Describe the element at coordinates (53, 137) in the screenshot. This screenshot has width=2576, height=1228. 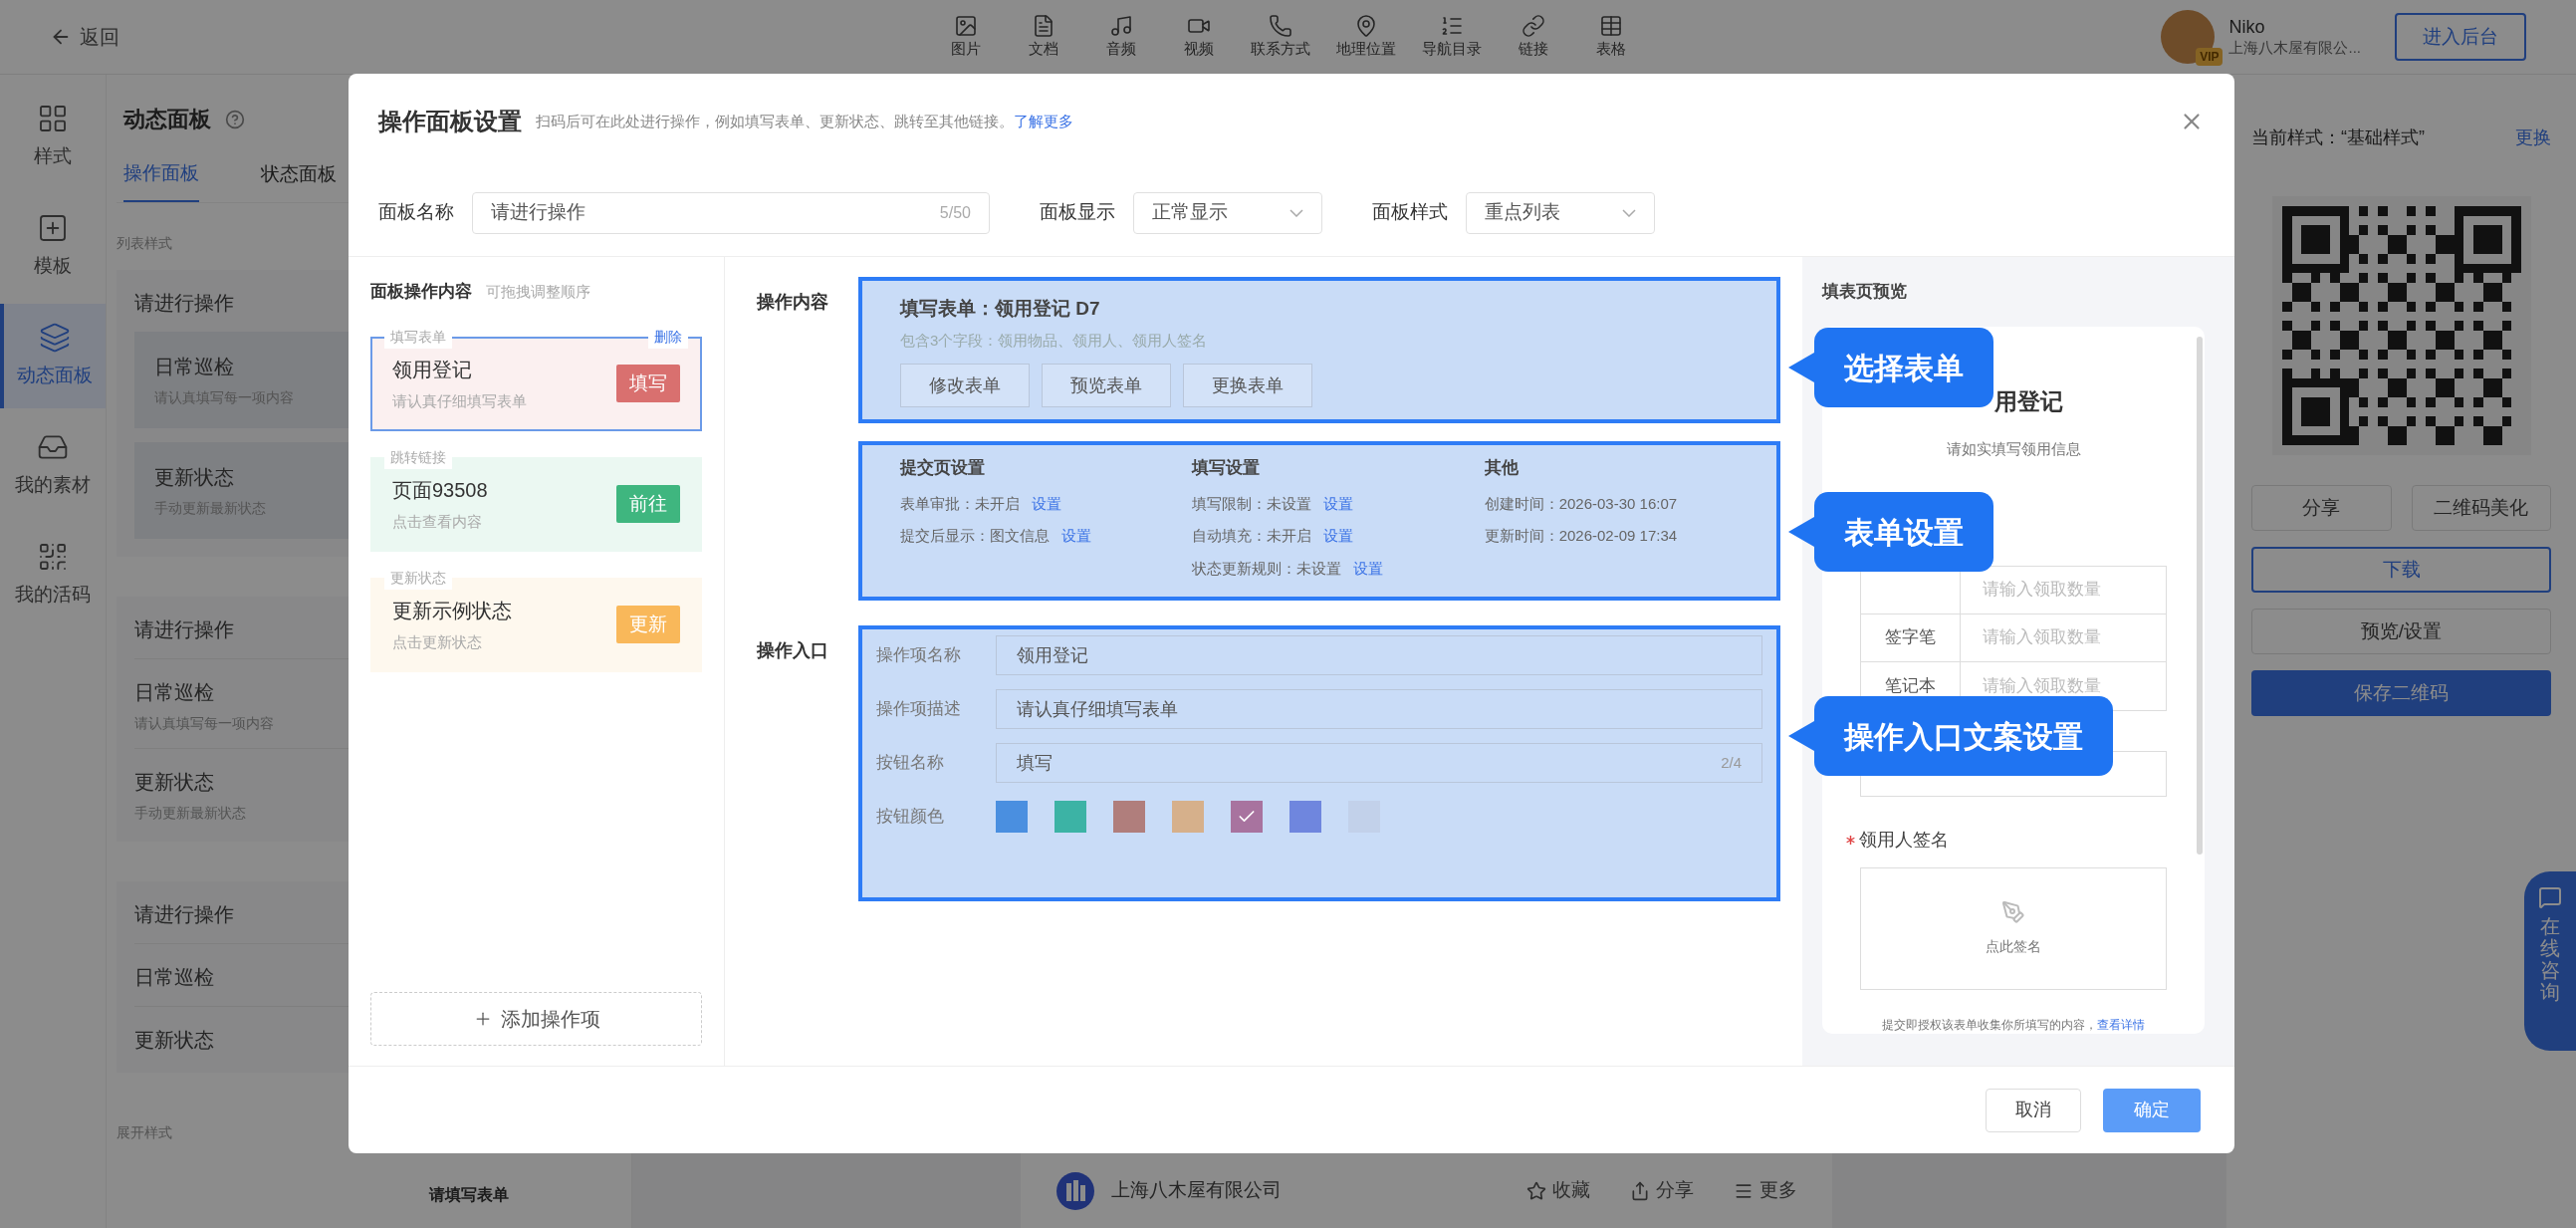
I see `sidebar-item: 样式` at that location.